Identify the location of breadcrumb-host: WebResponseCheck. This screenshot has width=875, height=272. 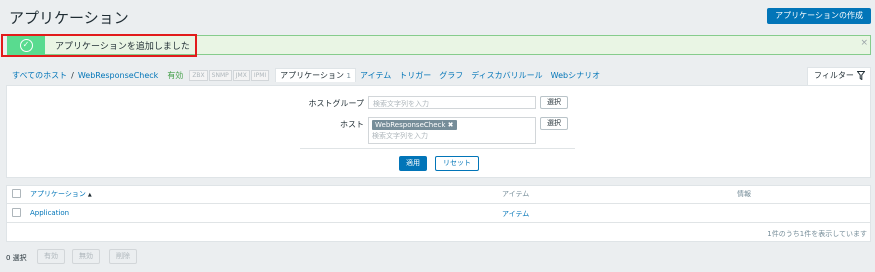
(118, 75).